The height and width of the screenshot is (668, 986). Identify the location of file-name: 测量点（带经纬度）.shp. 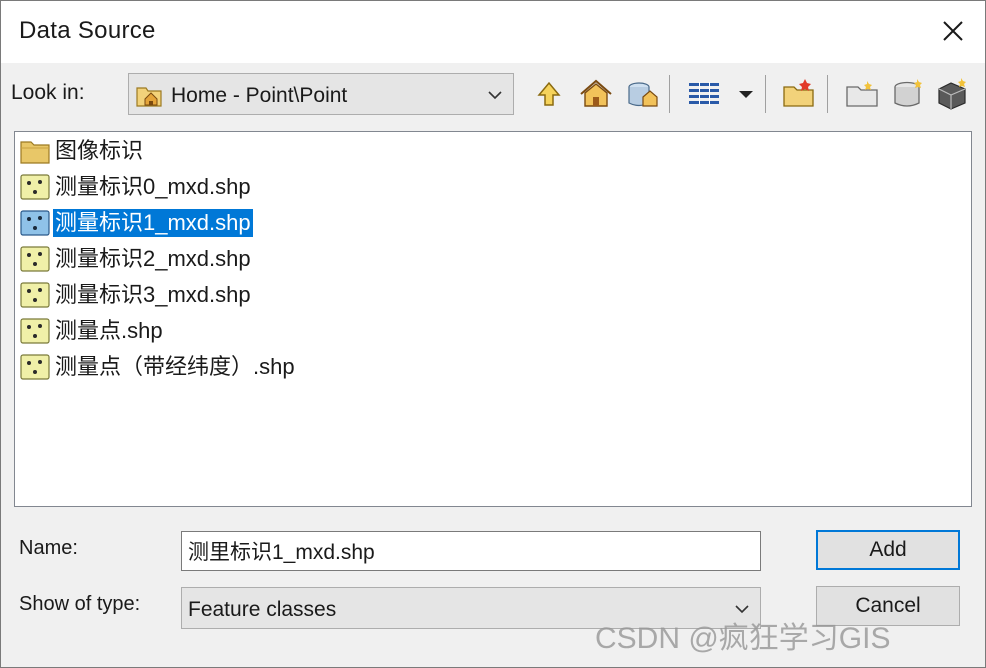
(175, 366).